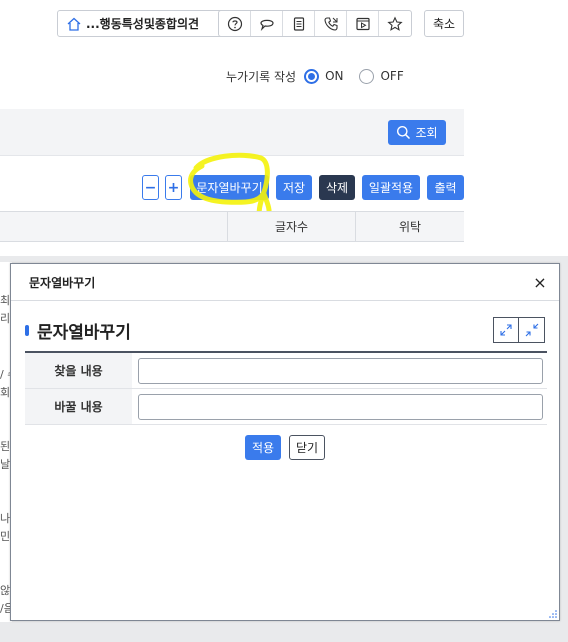 This screenshot has width=568, height=642. What do you see at coordinates (299, 23) in the screenshot?
I see `document-icon` at bounding box center [299, 23].